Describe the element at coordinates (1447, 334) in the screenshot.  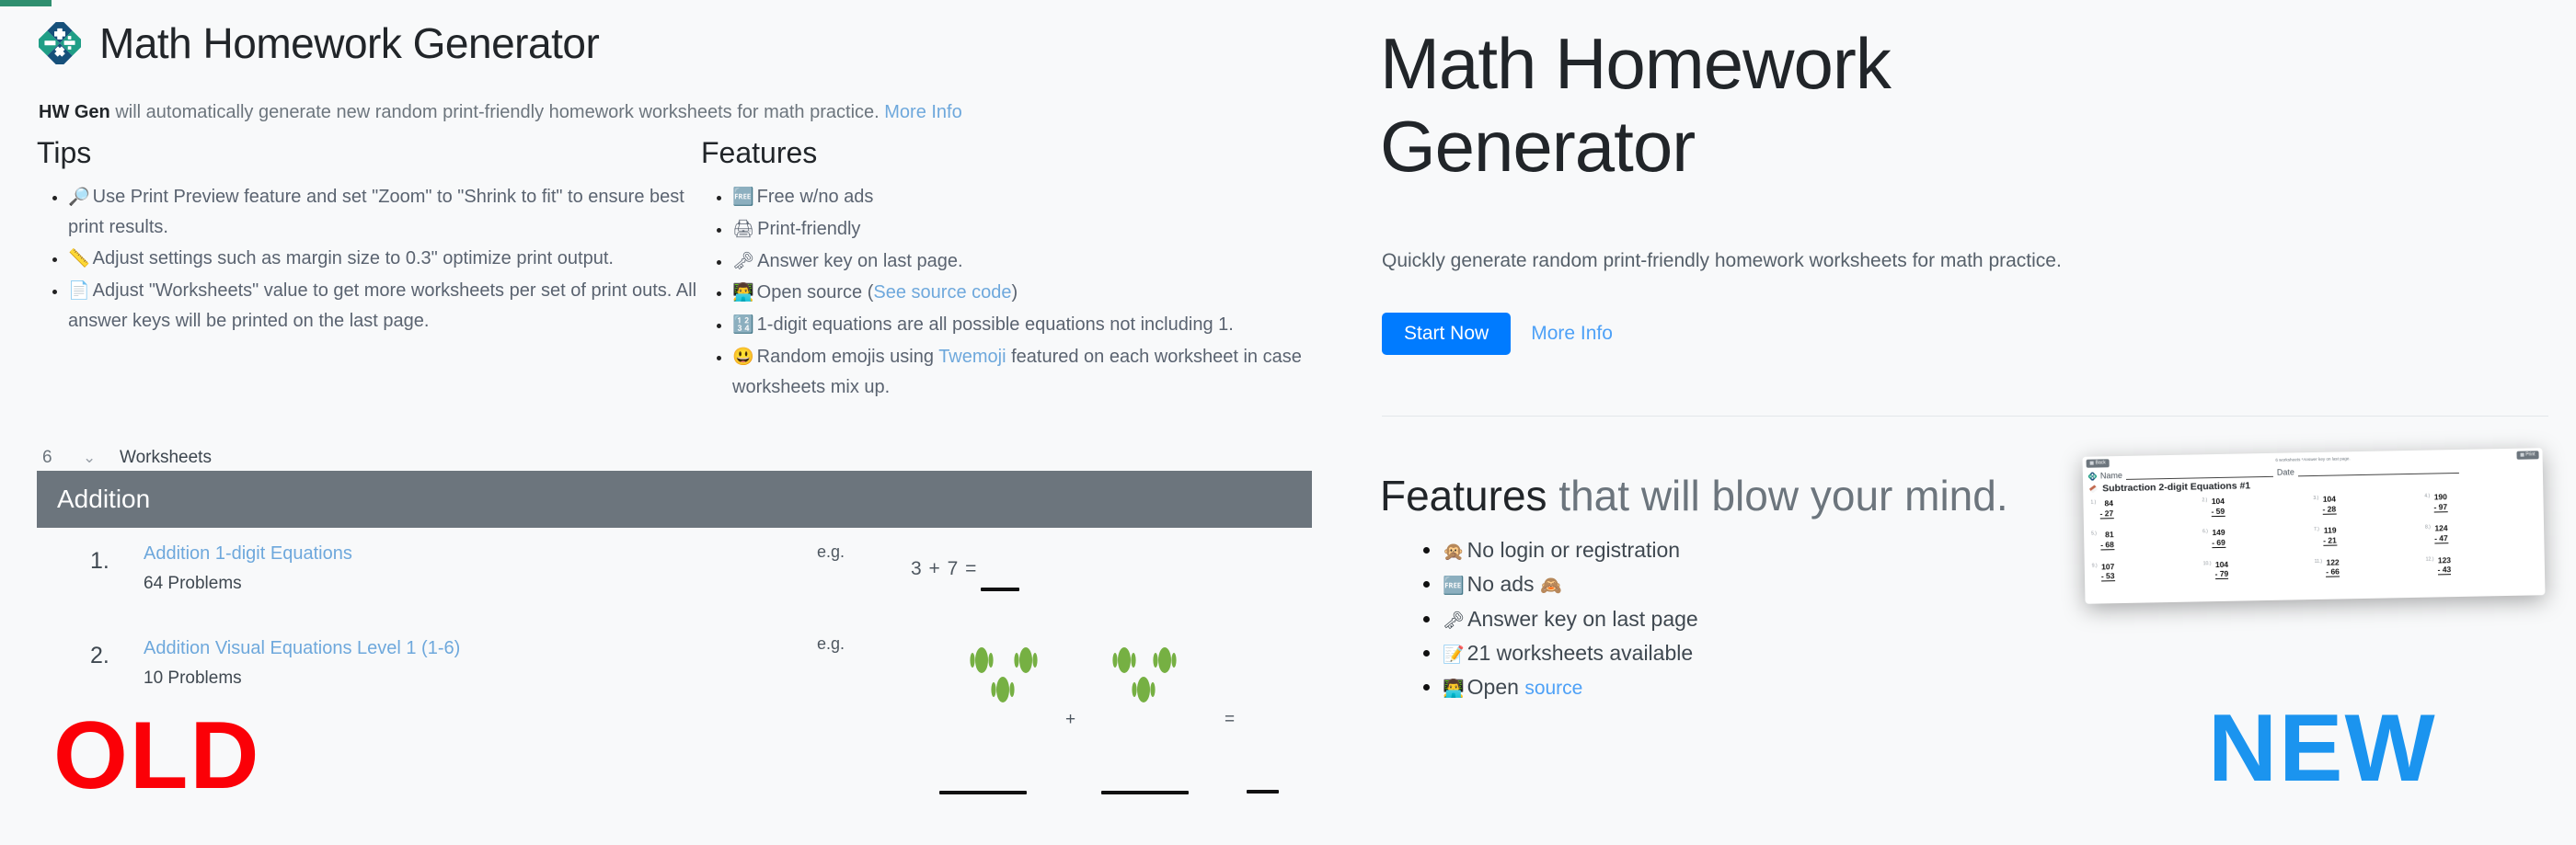
I see `start-now-button: Start Now` at that location.